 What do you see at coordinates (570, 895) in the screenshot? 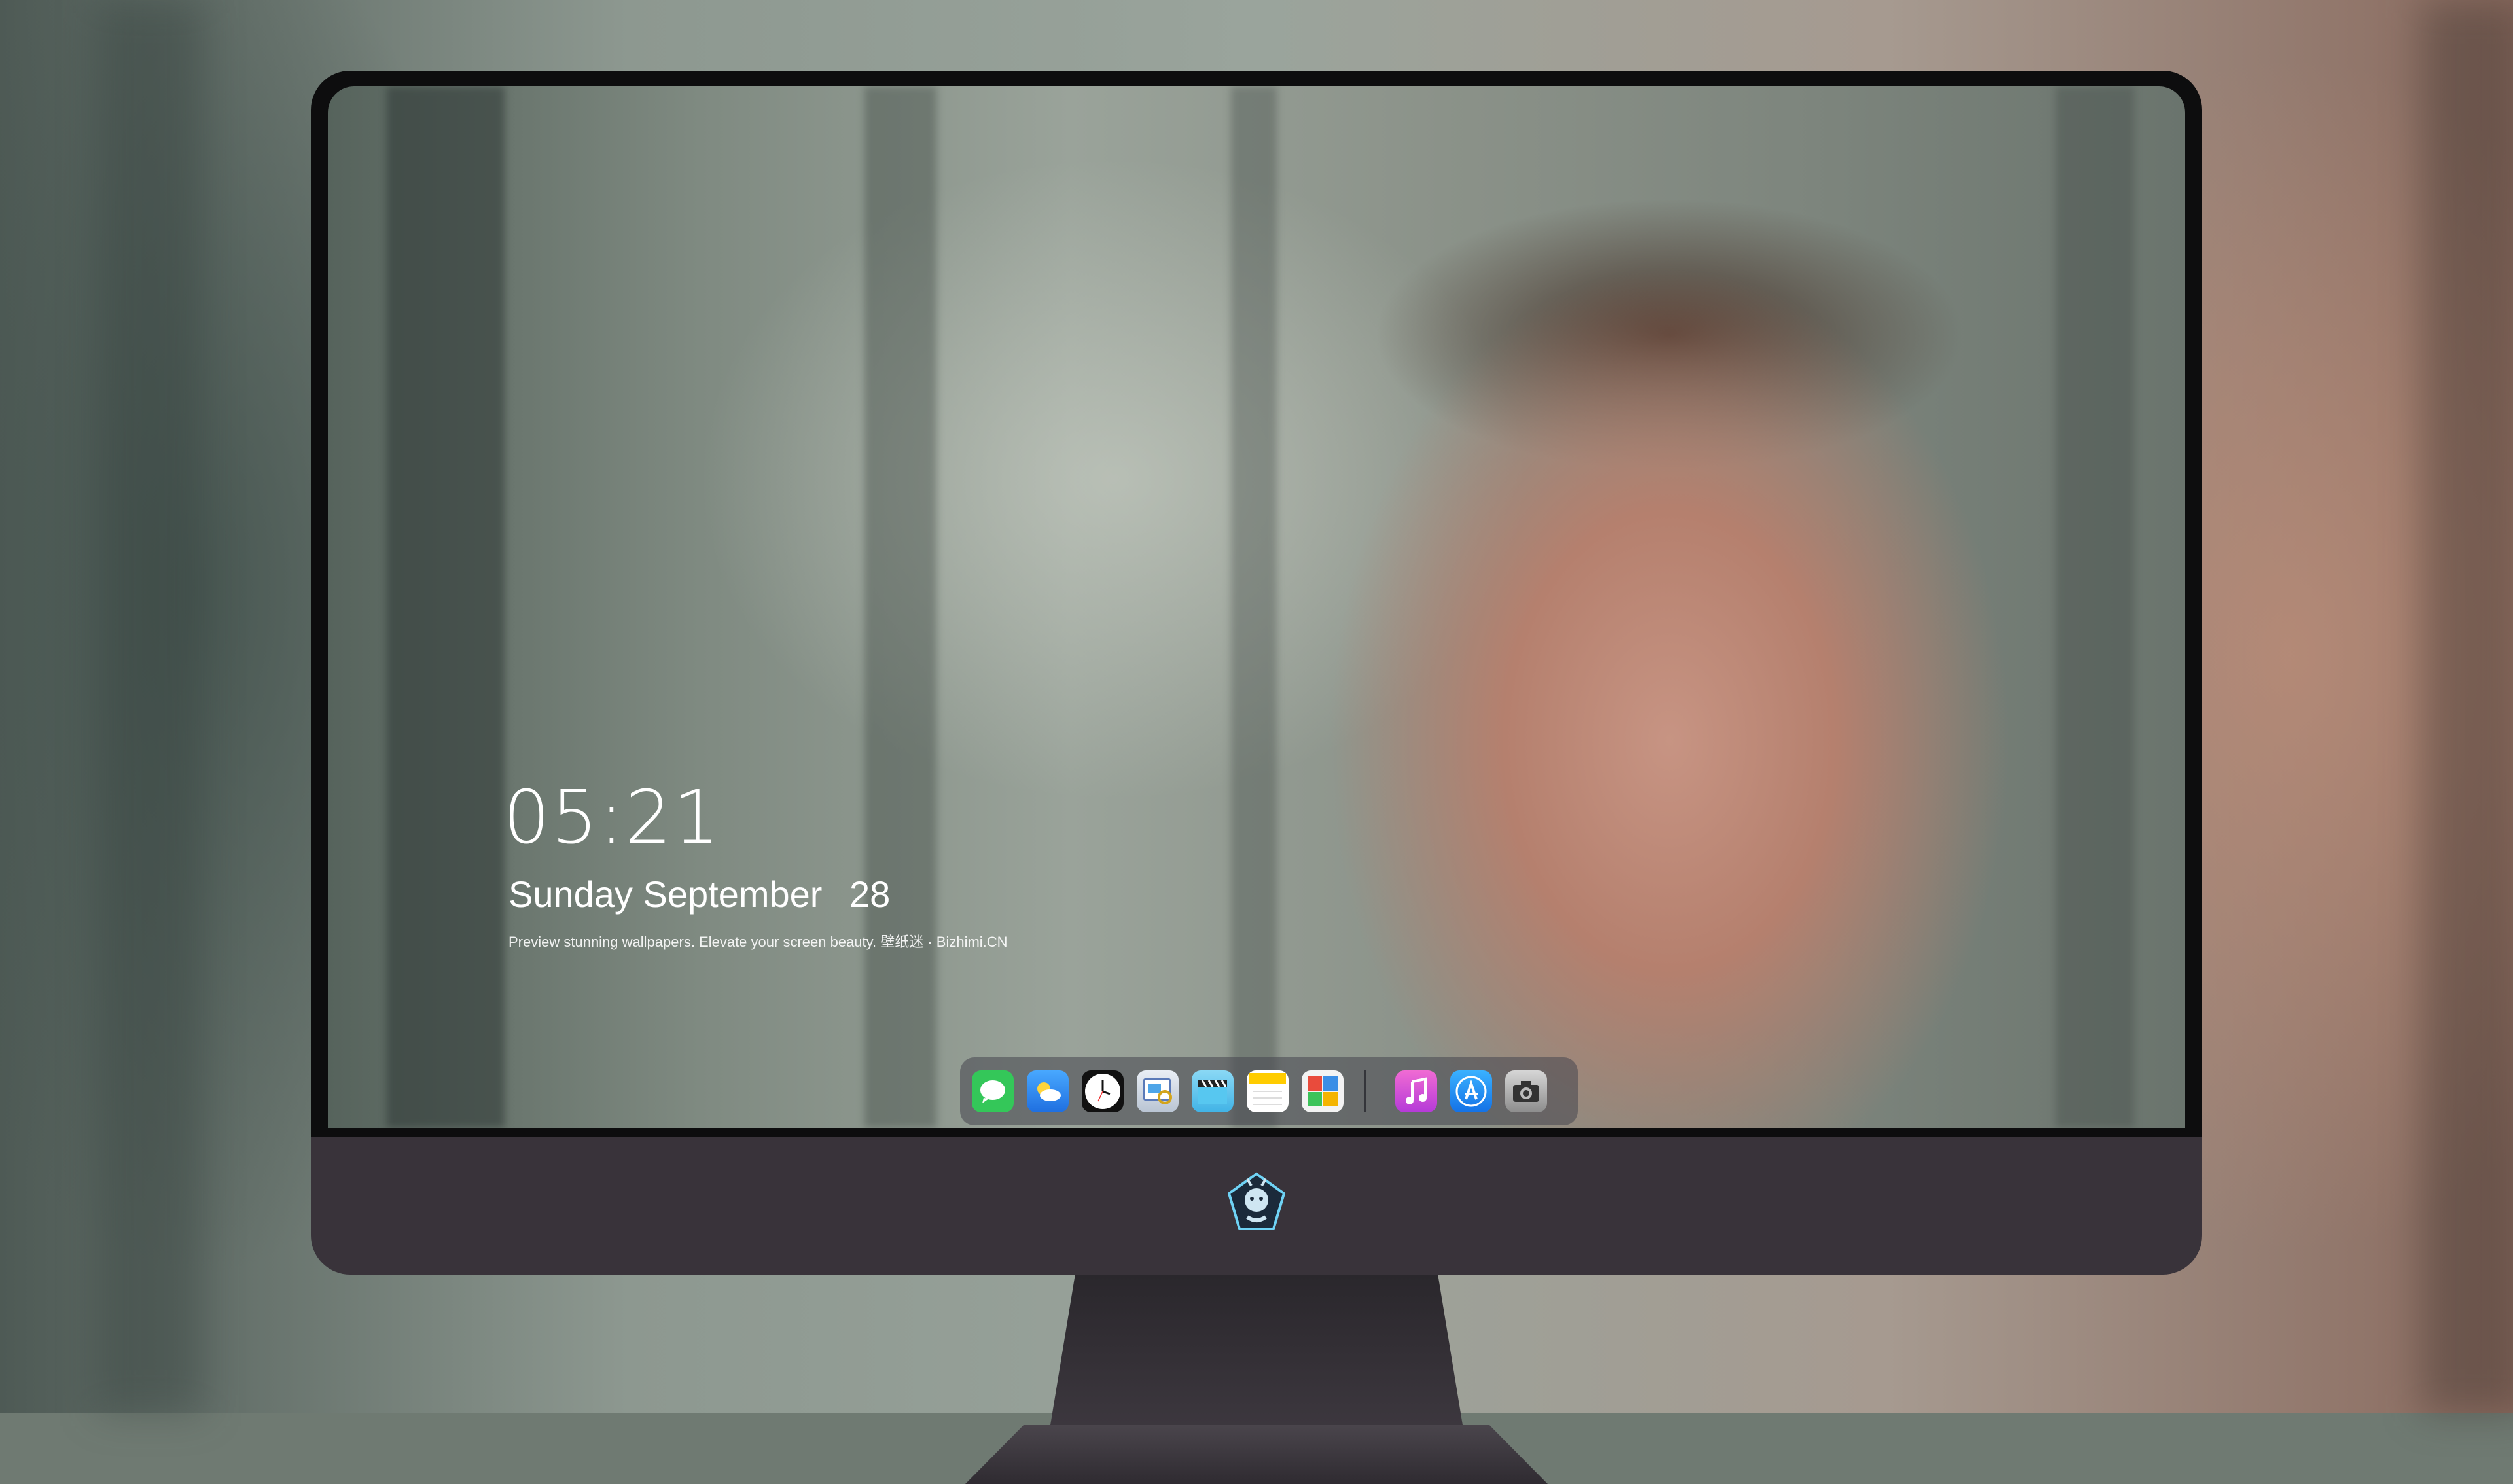
I see `lock-weekday: Sunday` at bounding box center [570, 895].